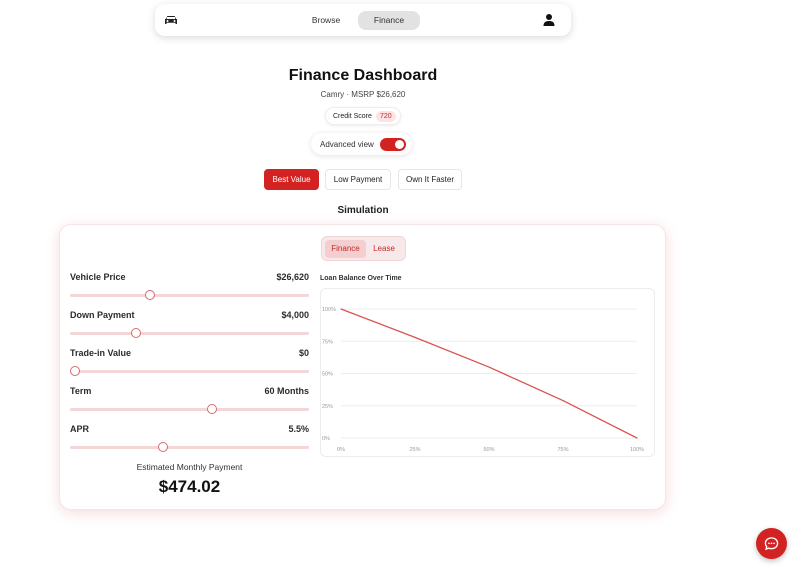 The height and width of the screenshot is (573, 800). I want to click on loan-balance-chart: 0% 25% 50% 75% 100% 0% 25% 50% 75% 100%, so click(487, 372).